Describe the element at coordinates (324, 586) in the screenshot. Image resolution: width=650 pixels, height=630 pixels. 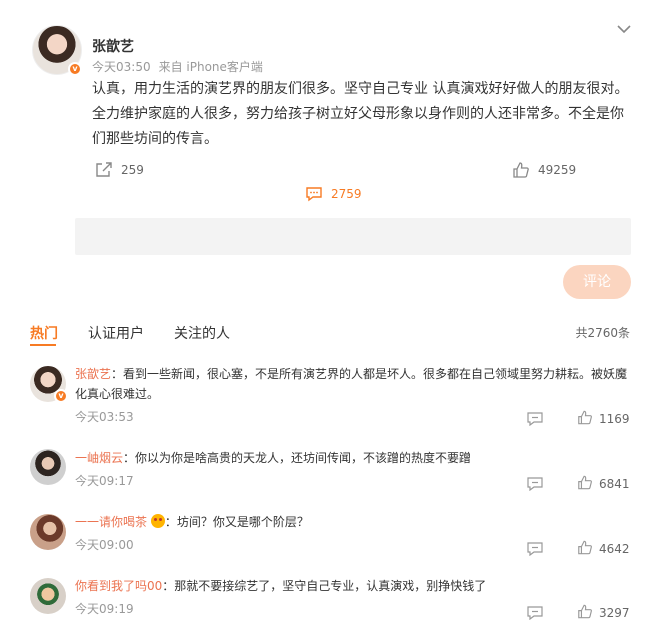
I see `comment-body: ：那就不要接综艺了，坚守自己专业，认真演戏，别挣快钱了` at that location.